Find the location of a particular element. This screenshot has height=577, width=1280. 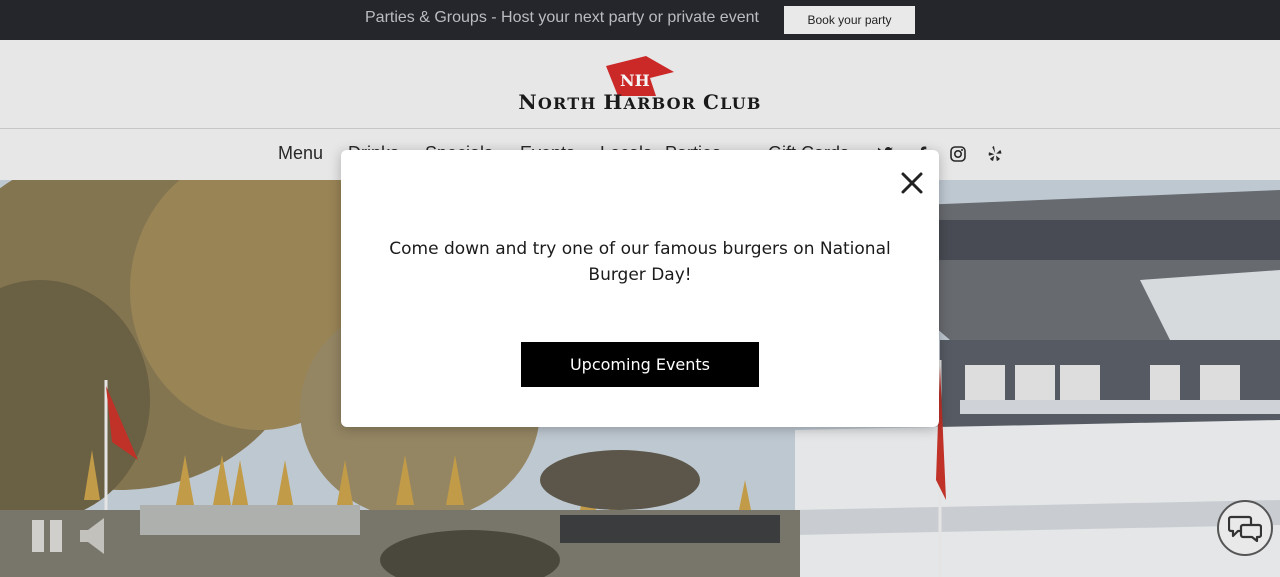

chat-button is located at coordinates (1245, 528).